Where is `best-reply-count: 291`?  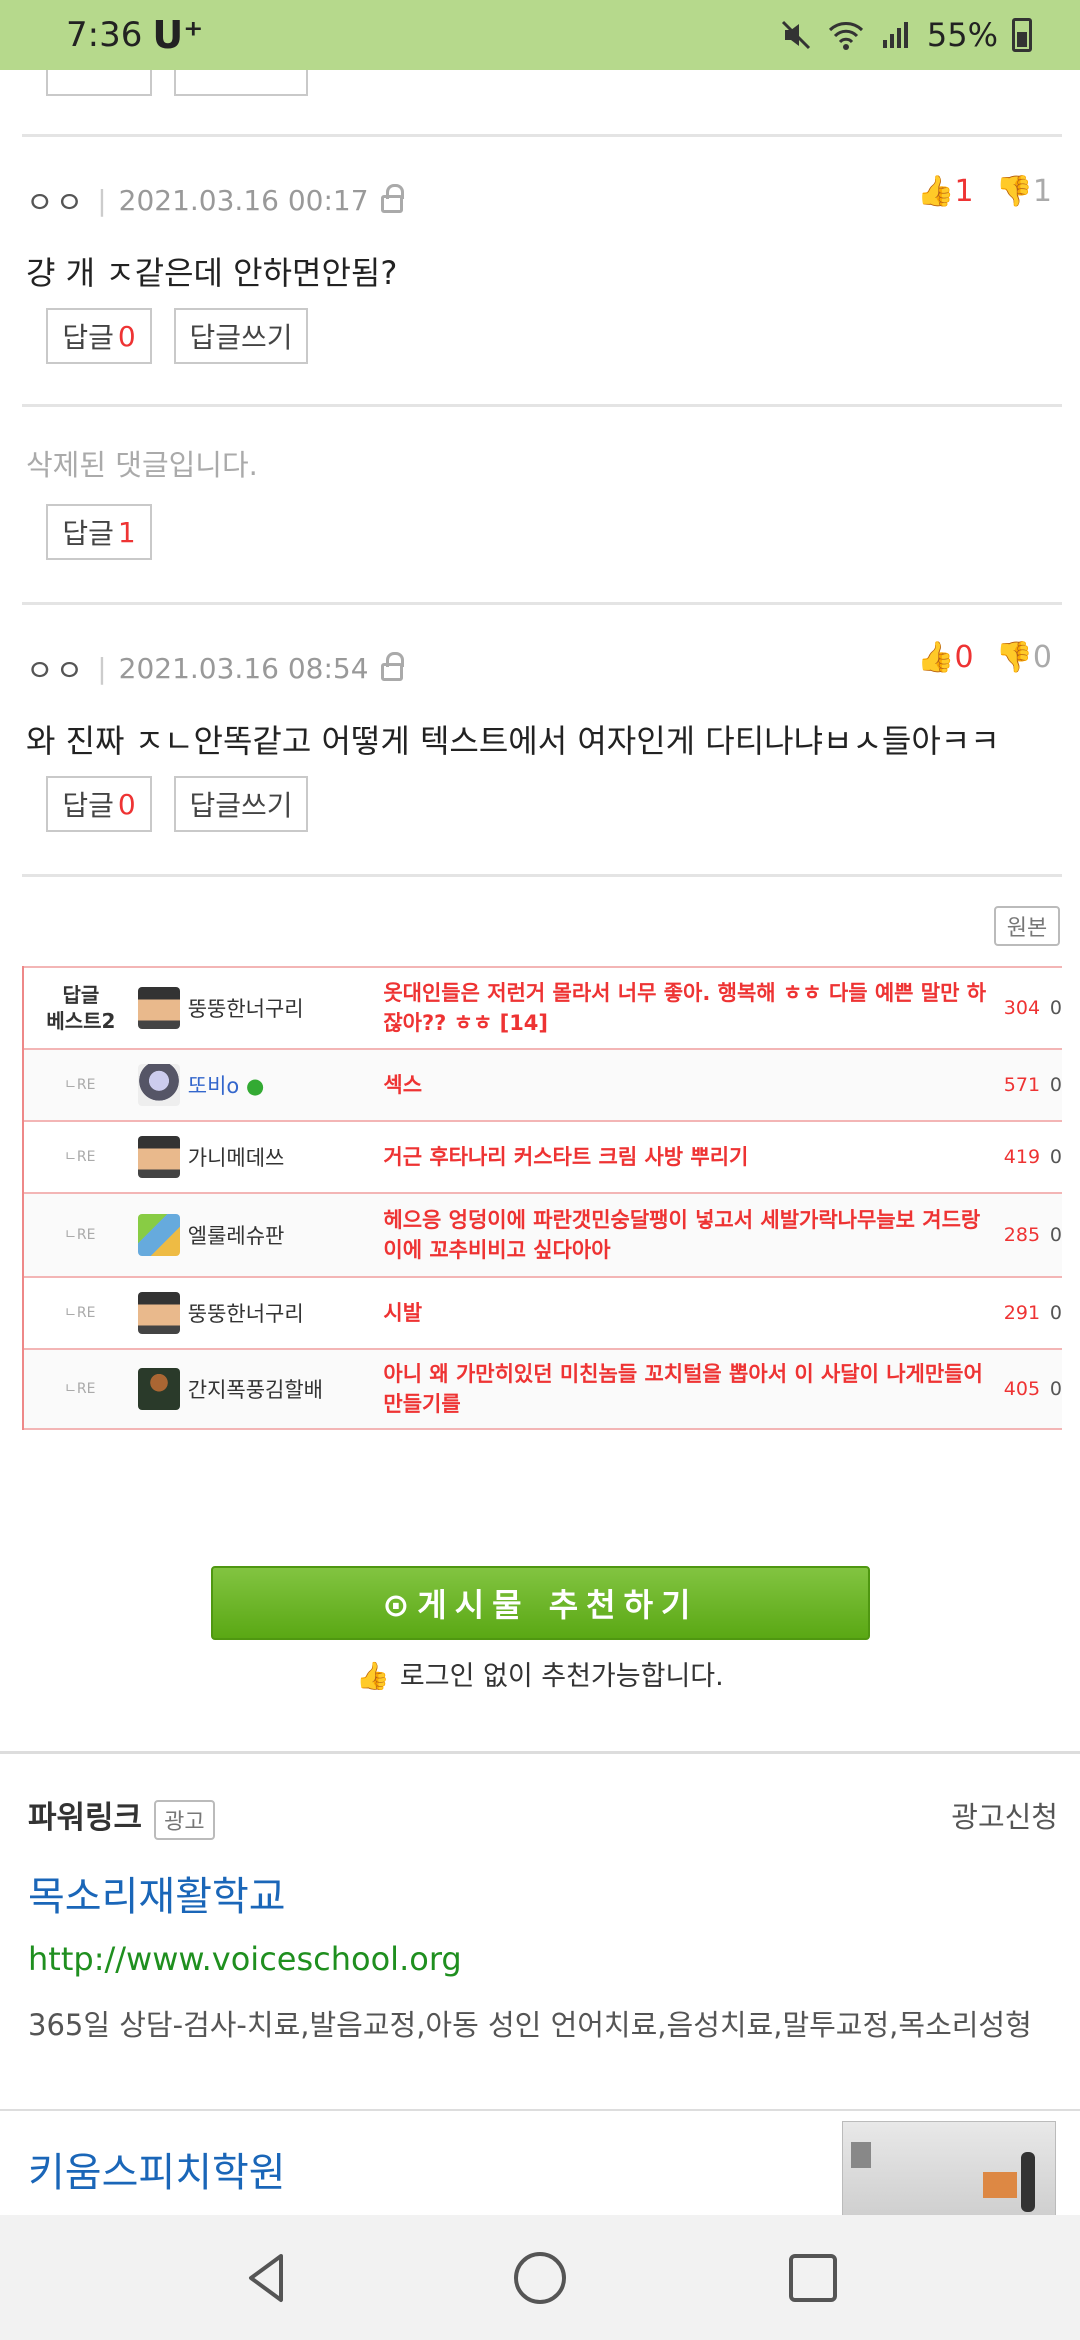 best-reply-count: 291 is located at coordinates (1022, 1313).